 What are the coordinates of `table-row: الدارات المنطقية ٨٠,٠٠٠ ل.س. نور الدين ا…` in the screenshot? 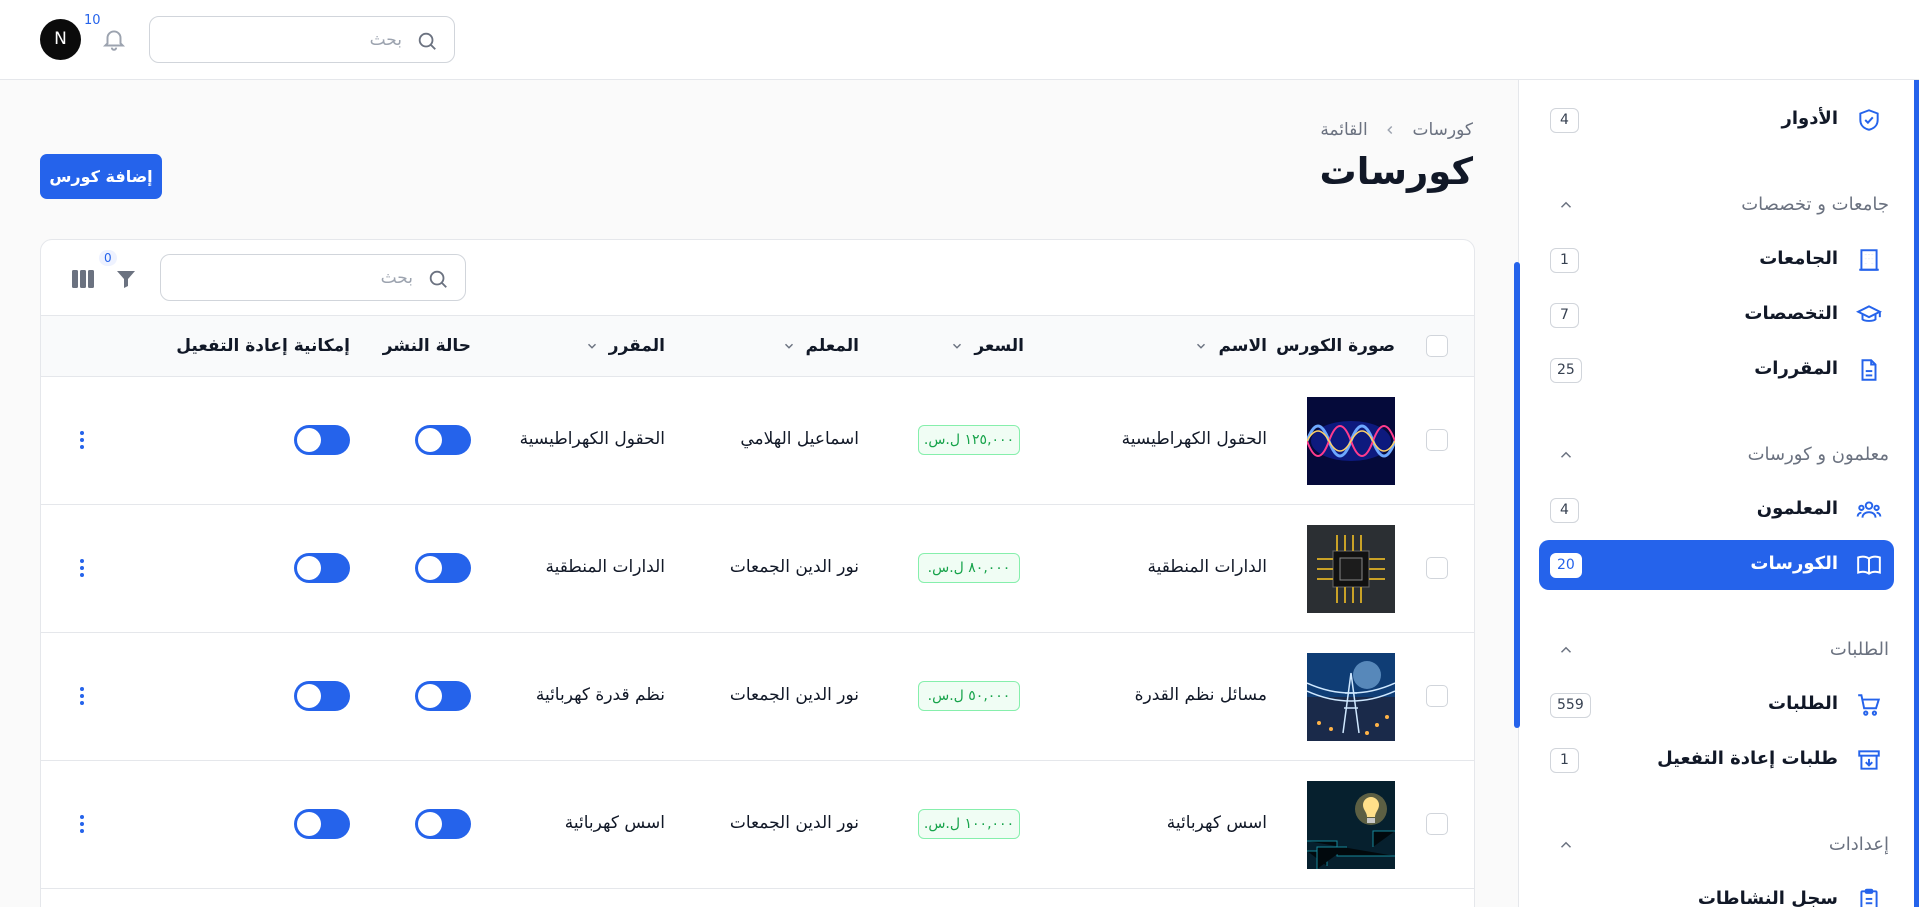 It's located at (757, 569).